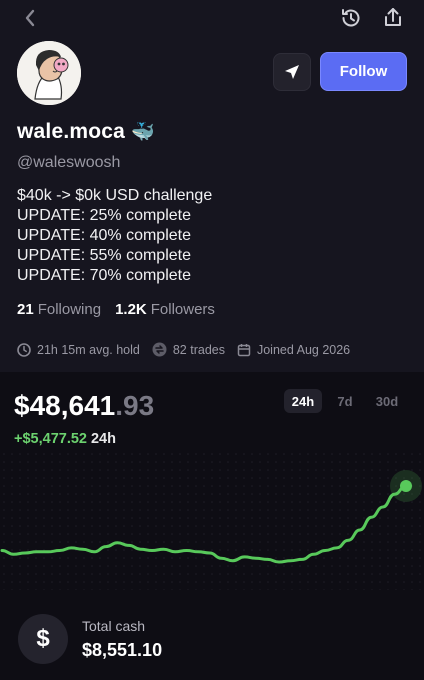 The width and height of the screenshot is (424, 680). Describe the element at coordinates (69, 162) in the screenshot. I see `profile-handle: @waleswoosh` at that location.